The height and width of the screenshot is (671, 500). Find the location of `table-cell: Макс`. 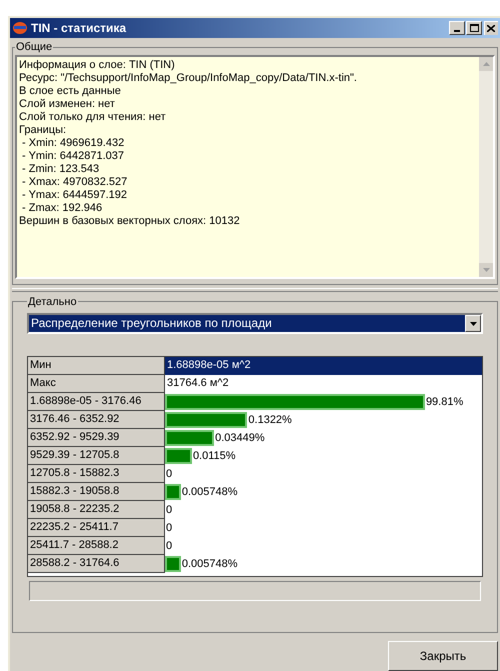

table-cell: Макс is located at coordinates (96, 384).